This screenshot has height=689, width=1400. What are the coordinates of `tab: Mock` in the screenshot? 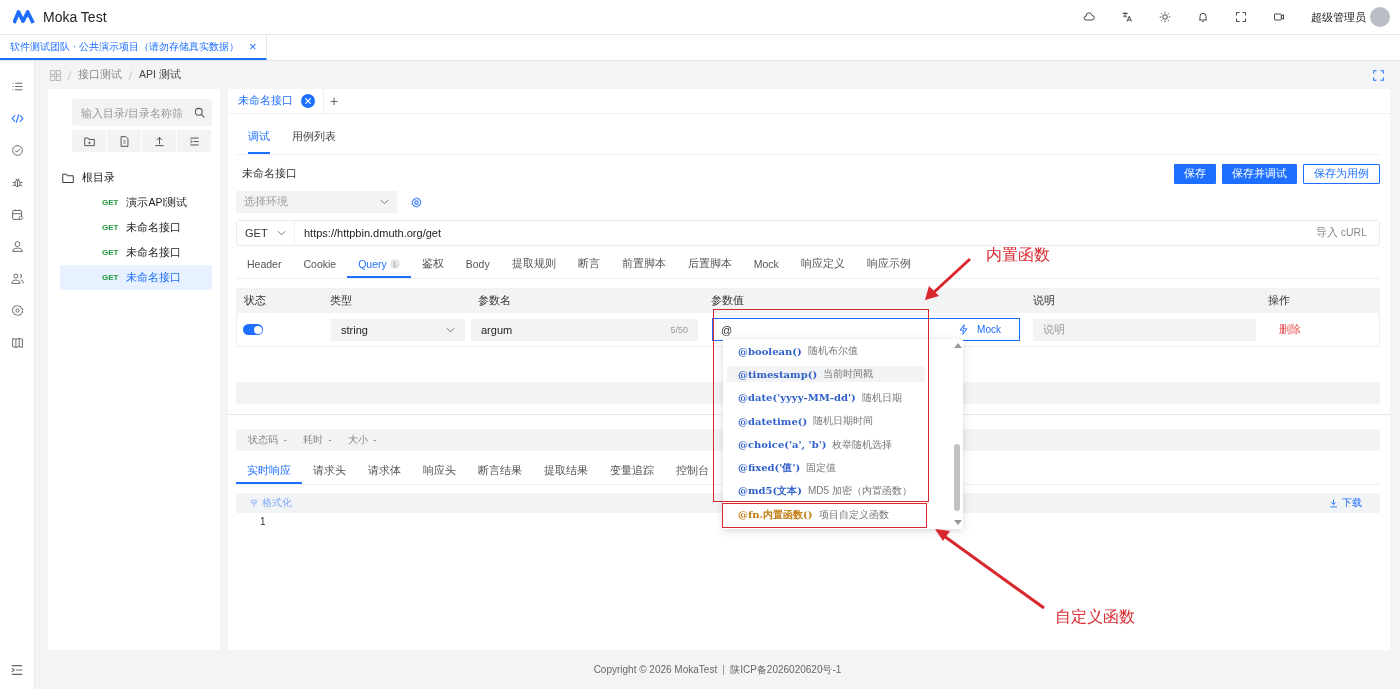 It's located at (766, 265).